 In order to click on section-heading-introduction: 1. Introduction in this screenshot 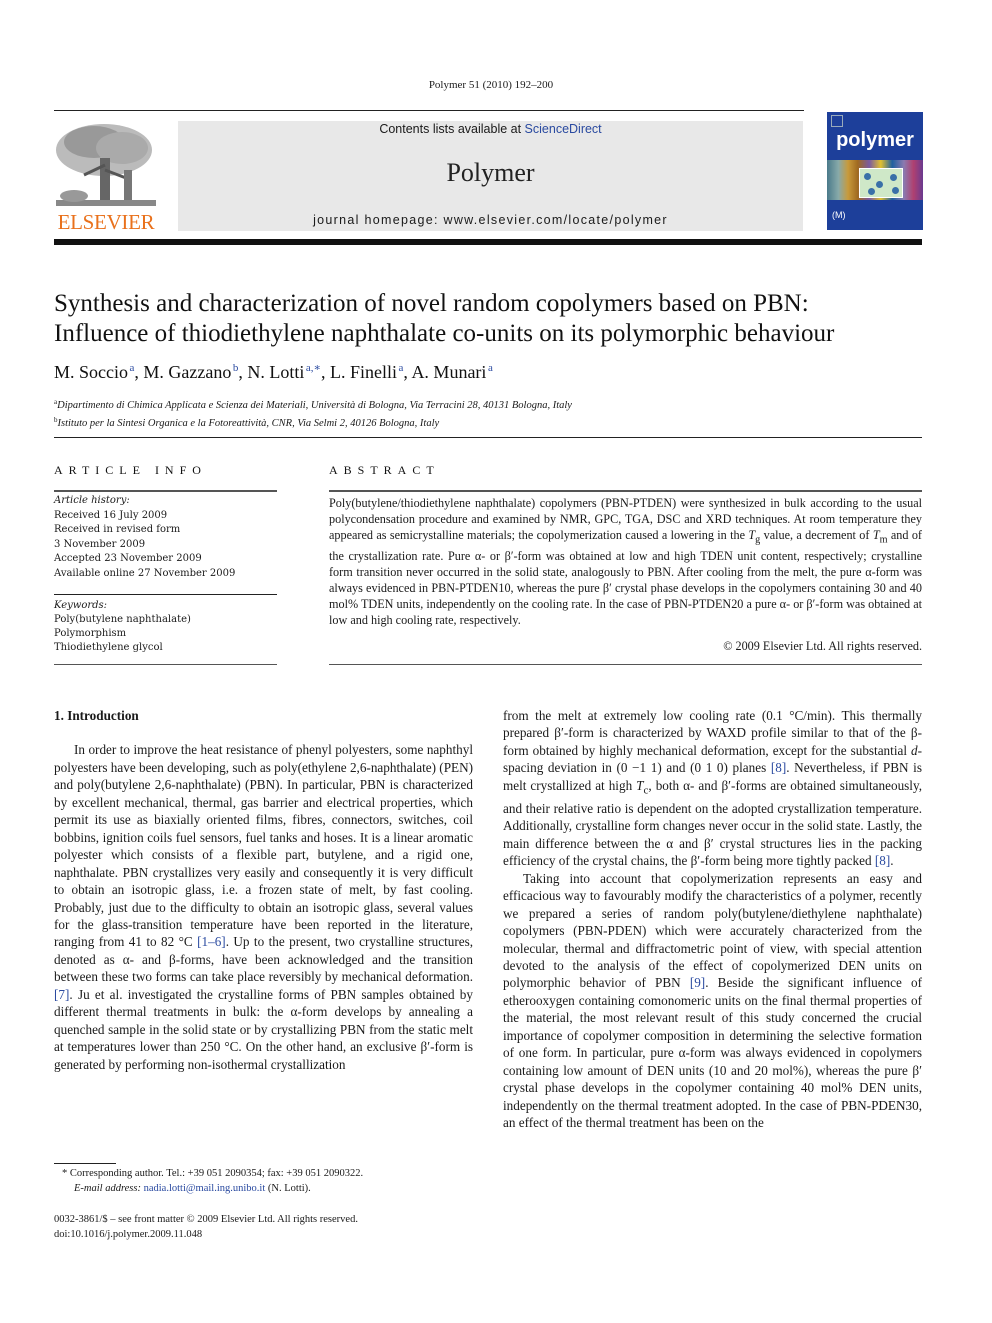, I will do `click(96, 715)`.